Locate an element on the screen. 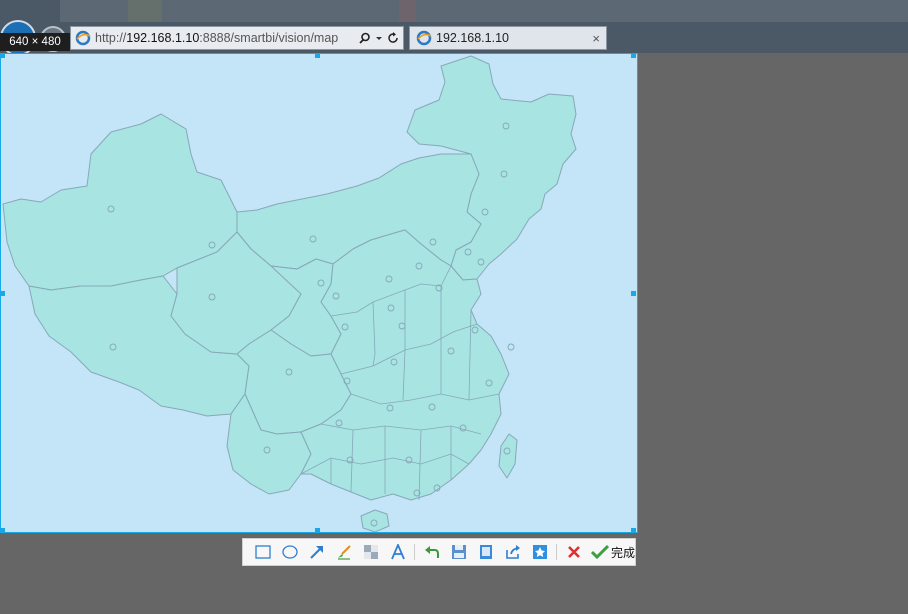 The width and height of the screenshot is (908, 614). copy-button is located at coordinates (485, 552).